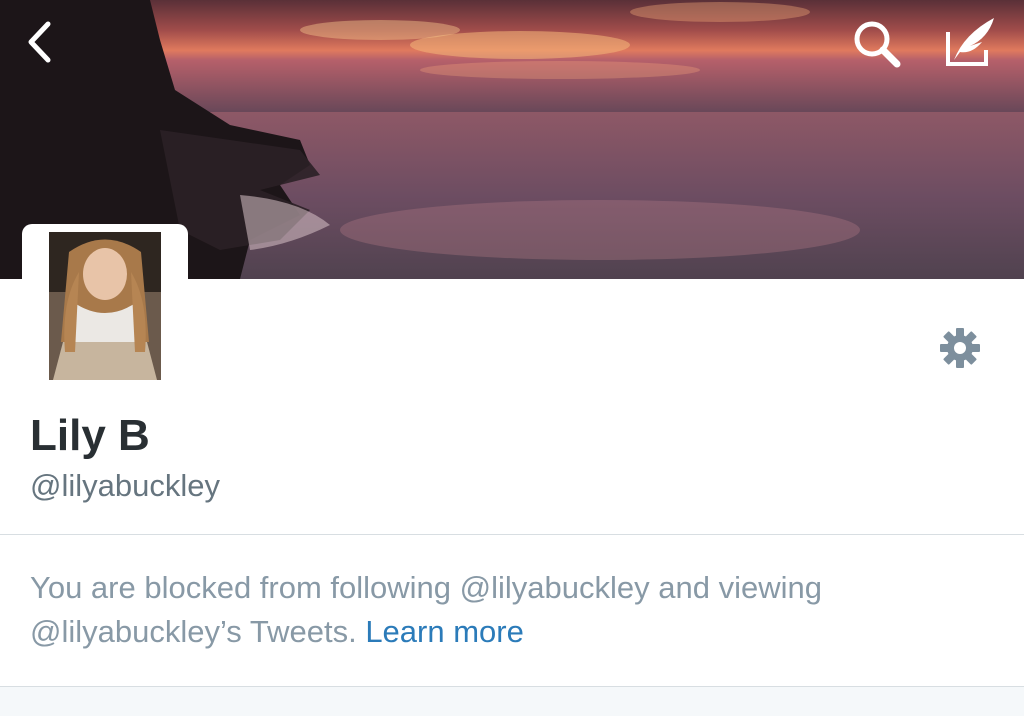  What do you see at coordinates (125, 485) in the screenshot?
I see `profile-handle: @lilyabuckley` at bounding box center [125, 485].